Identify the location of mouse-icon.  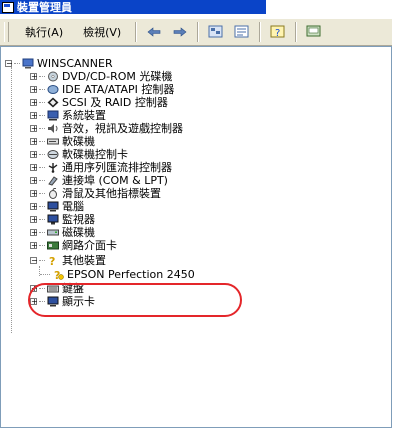
(53, 193).